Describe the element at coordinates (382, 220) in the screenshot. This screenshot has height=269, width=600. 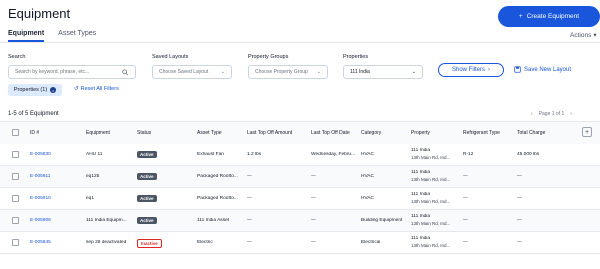
I see `category: Building Equipment` at that location.